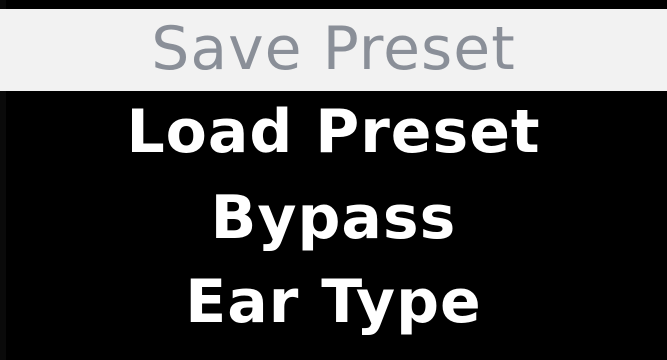 The image size is (667, 360). I want to click on menu-item-label: Load Preset, so click(333, 132).